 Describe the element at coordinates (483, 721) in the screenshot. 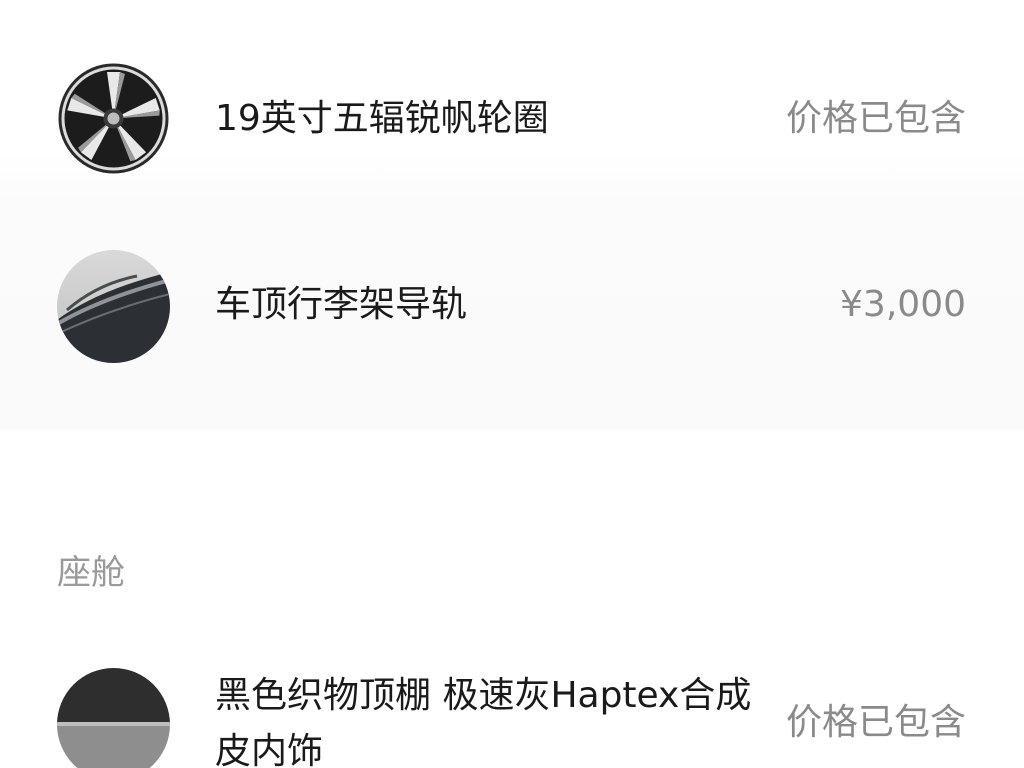

I see `option-name: 黑色织物顶棚 极速灰Haptex合成皮内饰` at that location.